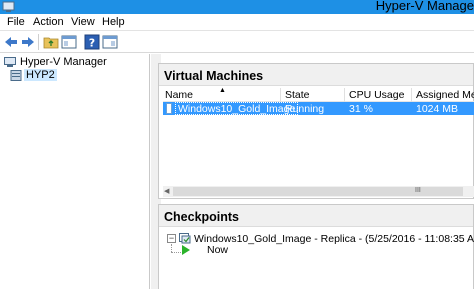 The height and width of the screenshot is (289, 474). I want to click on hyper-v-manager-icon, so click(10, 62).